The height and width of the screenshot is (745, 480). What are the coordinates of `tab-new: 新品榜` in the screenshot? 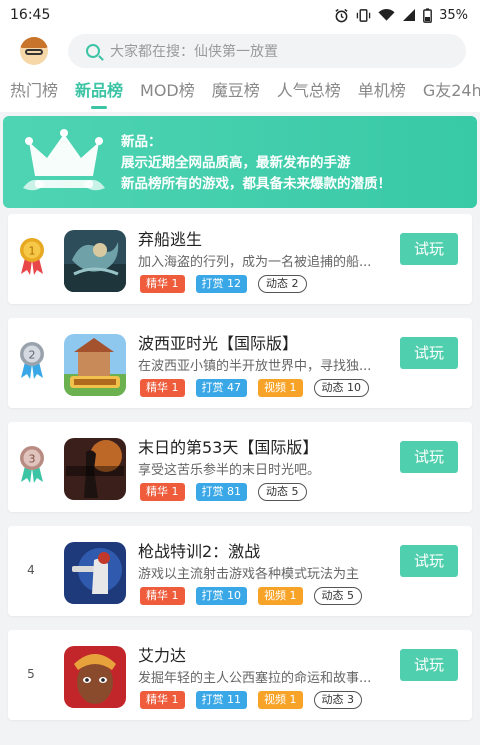 It's located at (99, 92).